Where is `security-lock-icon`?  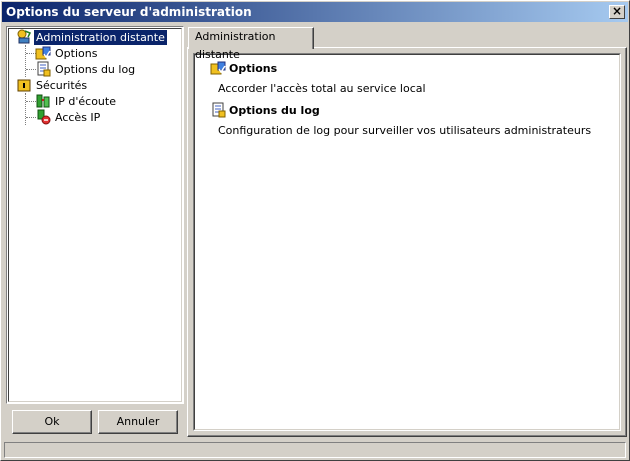
security-lock-icon is located at coordinates (24, 85).